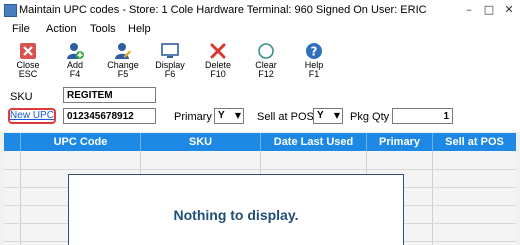 The width and height of the screenshot is (520, 245). I want to click on maximize-icon: □, so click(489, 10).